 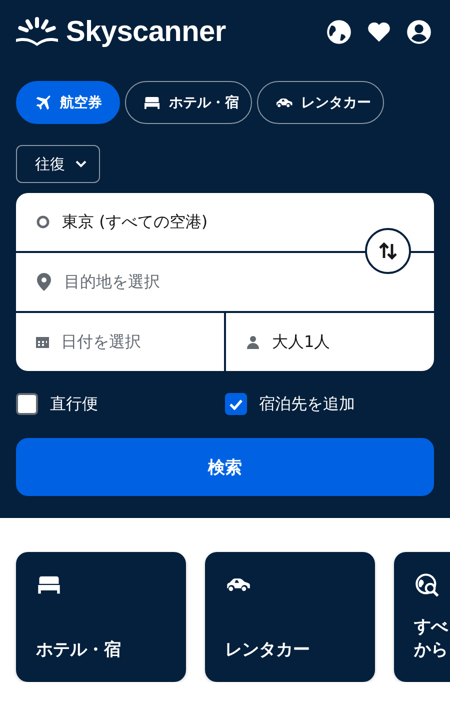 I want to click on card-label: レンタカー, so click(x=268, y=650).